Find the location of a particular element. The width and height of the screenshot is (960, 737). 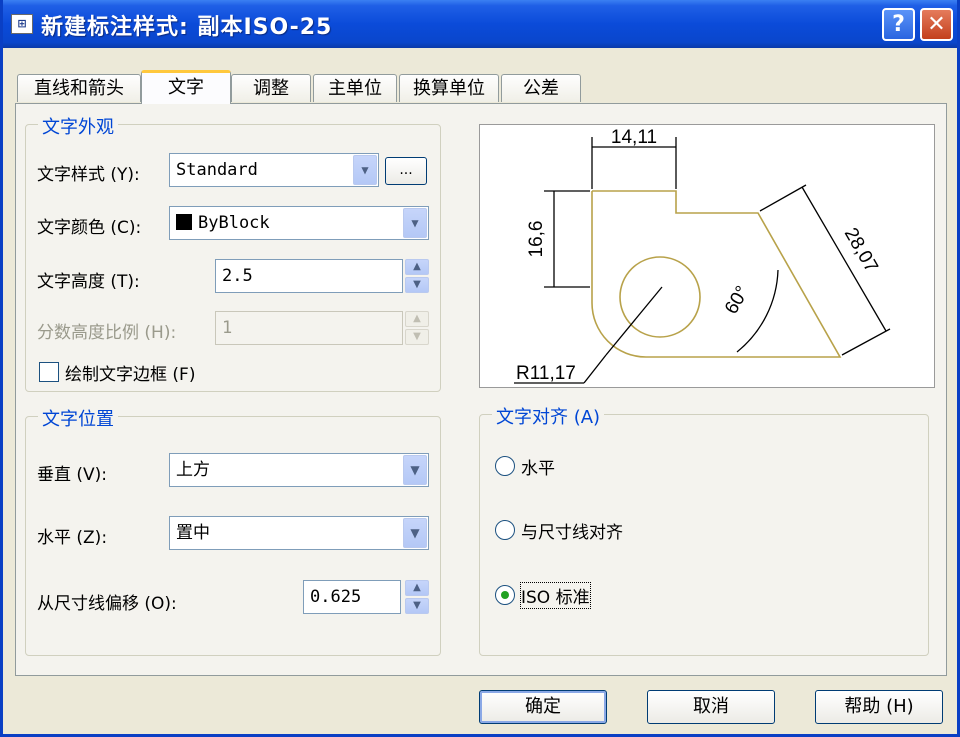

tab-primary-units: 主单位 is located at coordinates (355, 88).